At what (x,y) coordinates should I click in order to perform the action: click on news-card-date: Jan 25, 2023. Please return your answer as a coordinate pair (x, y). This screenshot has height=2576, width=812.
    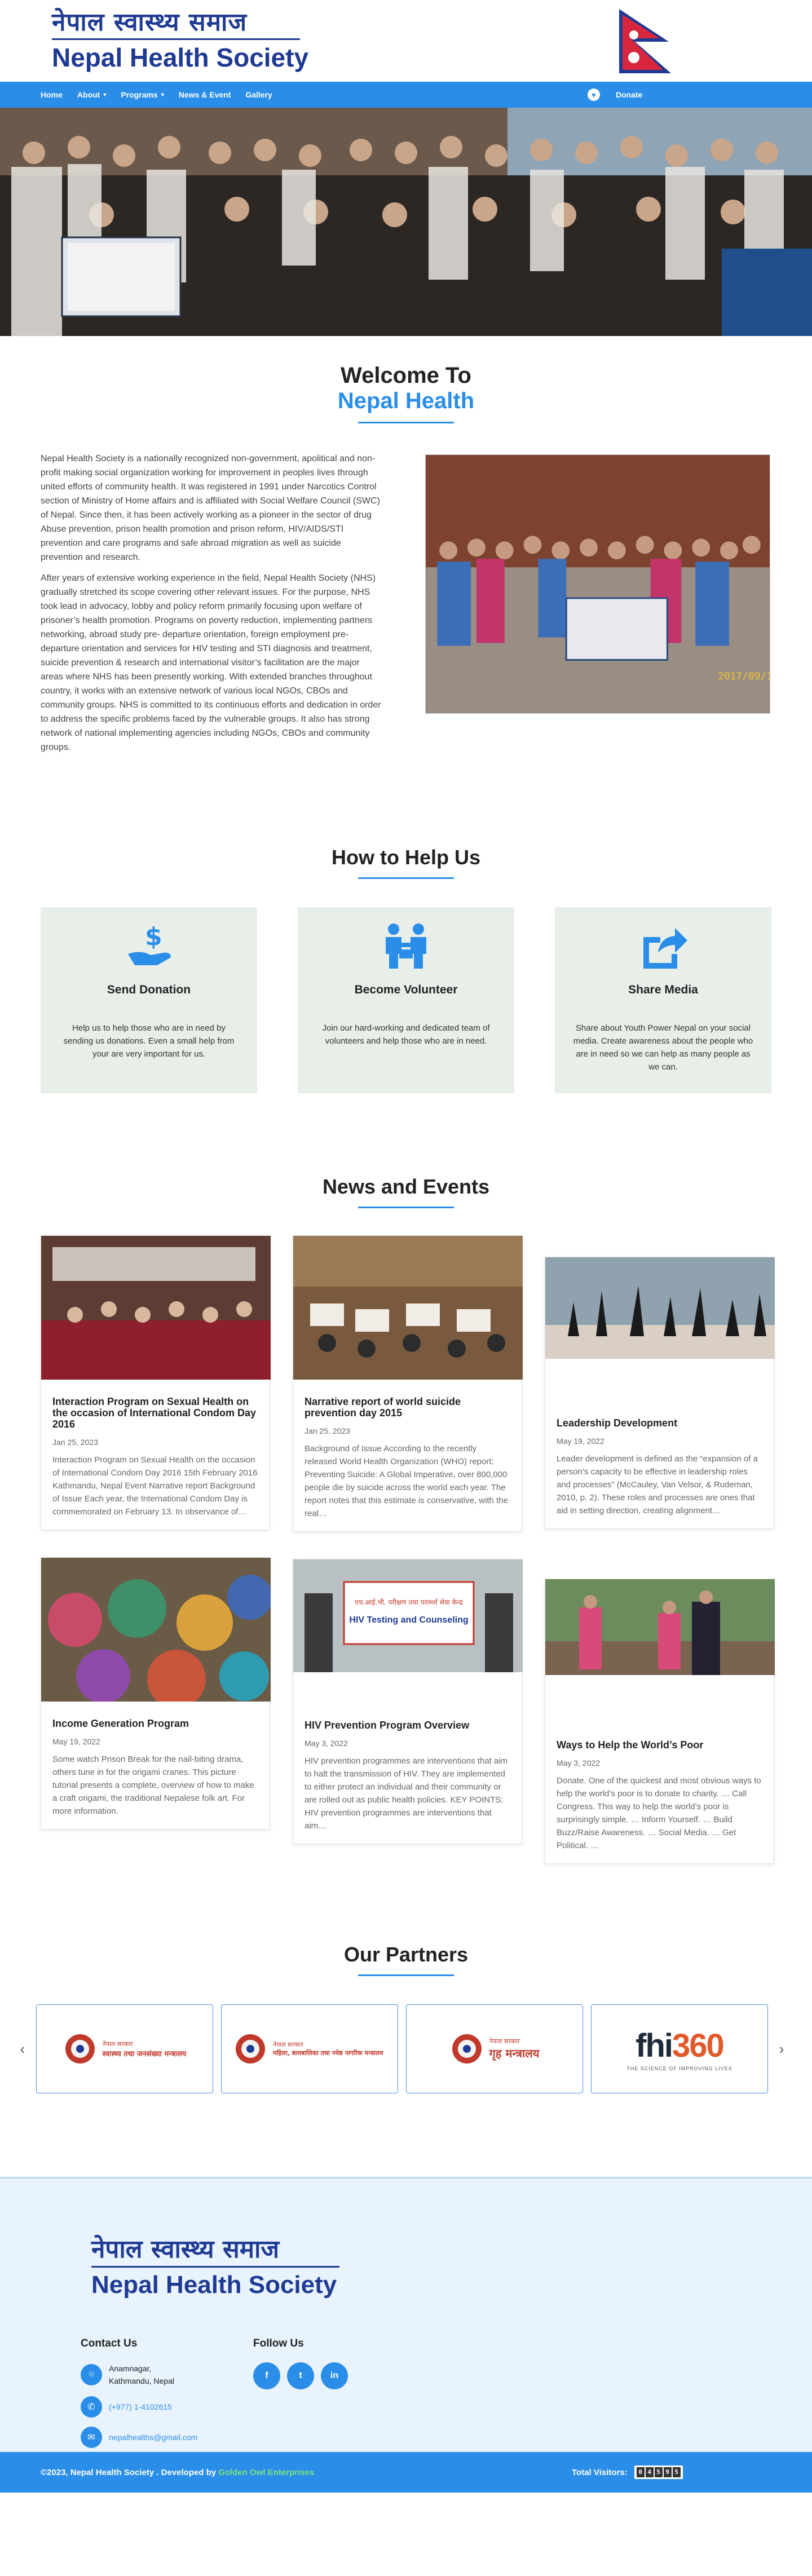
    Looking at the image, I should click on (75, 1442).